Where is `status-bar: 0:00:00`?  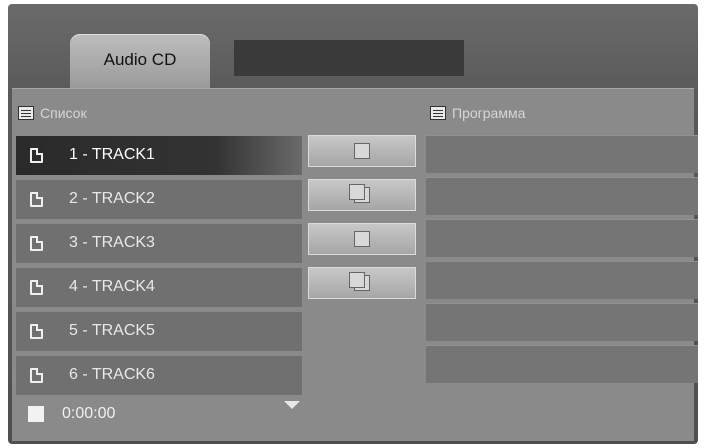
status-bar: 0:00:00 is located at coordinates (71, 414).